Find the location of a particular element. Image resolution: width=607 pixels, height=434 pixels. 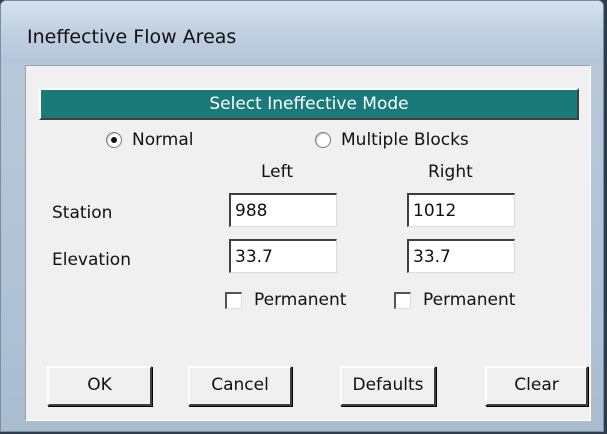

radio-normal: Normal is located at coordinates (150, 140).